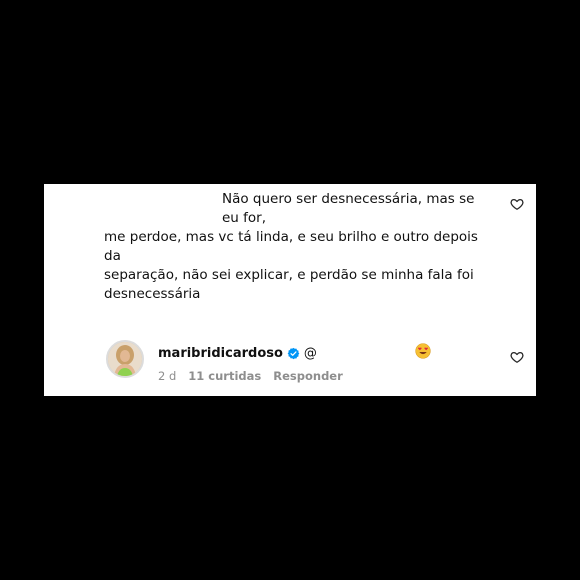 The height and width of the screenshot is (580, 580). What do you see at coordinates (310, 353) in the screenshot?
I see `mention: @` at bounding box center [310, 353].